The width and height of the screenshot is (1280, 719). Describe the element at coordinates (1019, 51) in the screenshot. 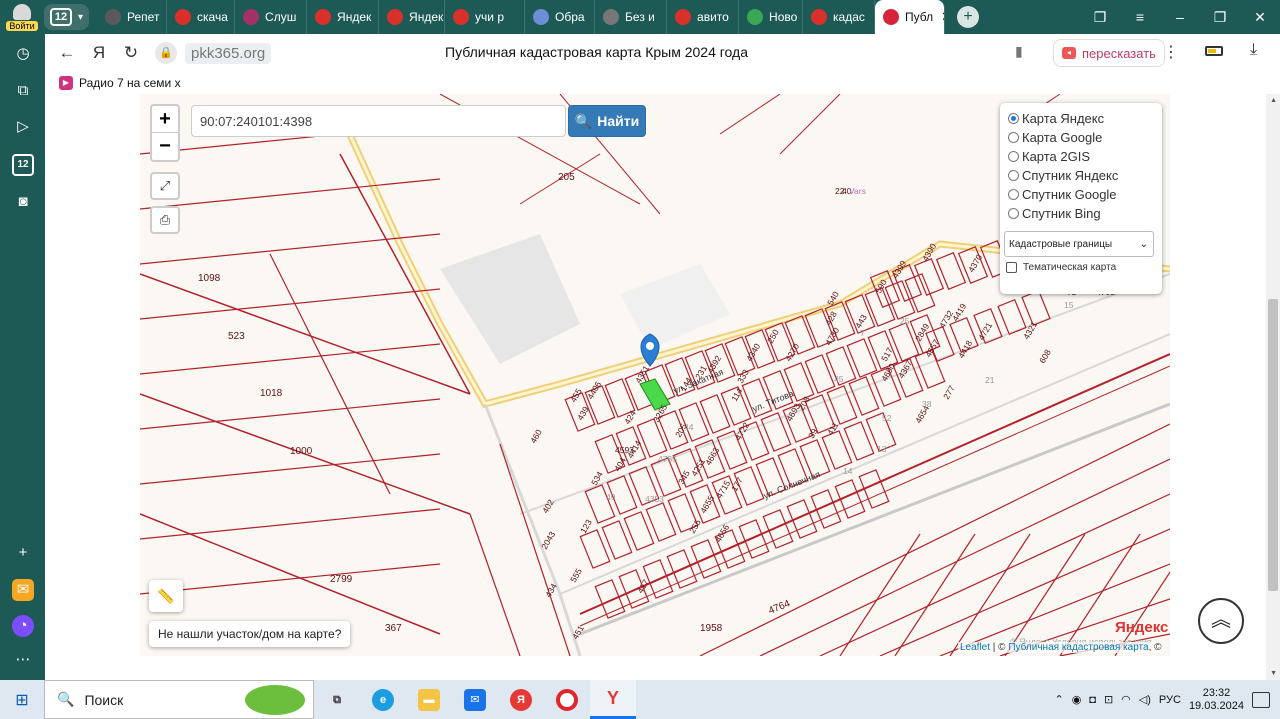

I see `bookmark-icon: ▮` at that location.